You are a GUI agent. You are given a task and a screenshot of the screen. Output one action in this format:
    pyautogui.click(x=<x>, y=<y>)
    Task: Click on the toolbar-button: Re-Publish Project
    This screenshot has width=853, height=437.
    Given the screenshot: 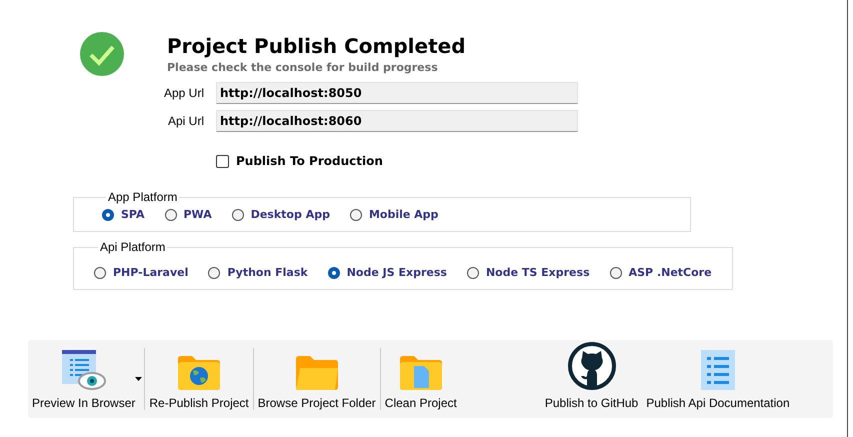 What is the action you would take?
    pyautogui.click(x=199, y=379)
    